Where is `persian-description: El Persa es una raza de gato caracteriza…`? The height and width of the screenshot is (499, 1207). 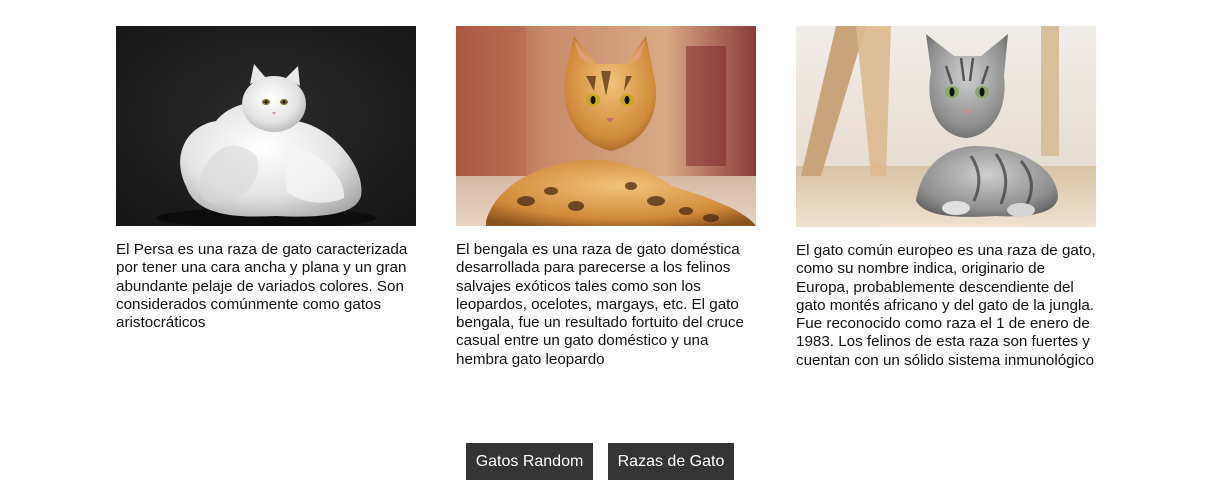
persian-description: El Persa es una raza de gato caracteriza… is located at coordinates (262, 286).